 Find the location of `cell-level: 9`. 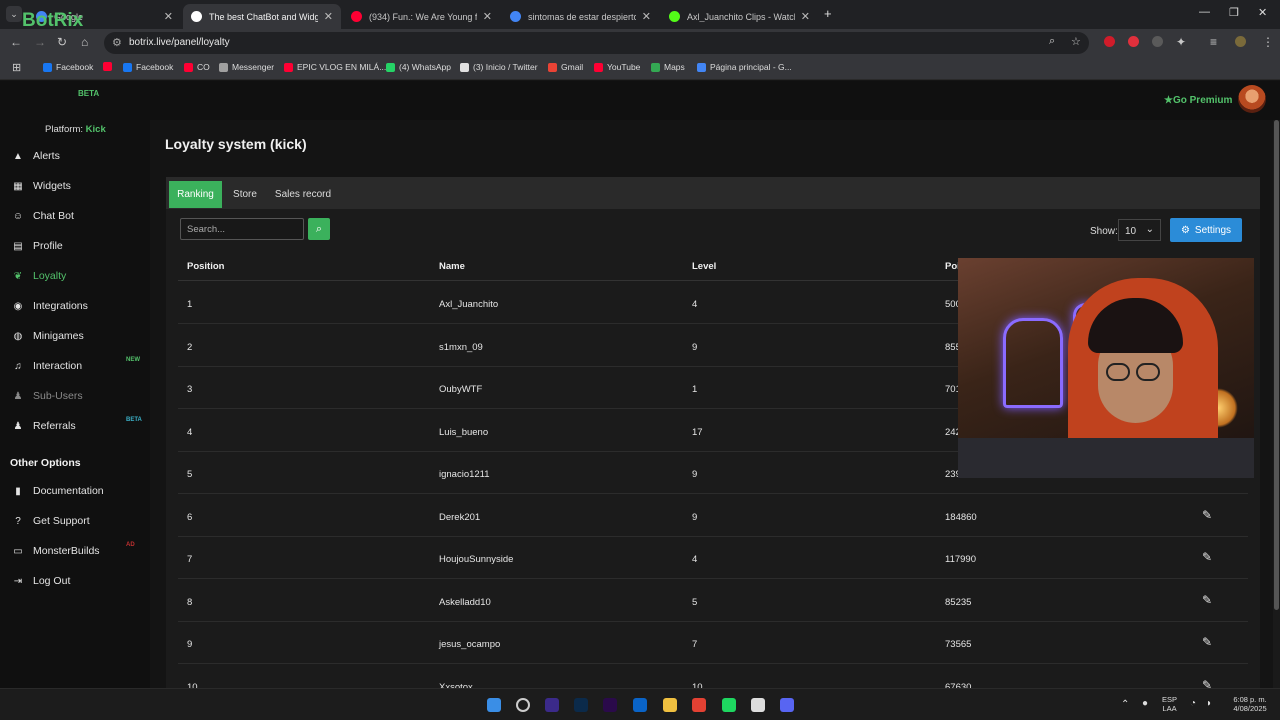

cell-level: 9 is located at coordinates (695, 347).